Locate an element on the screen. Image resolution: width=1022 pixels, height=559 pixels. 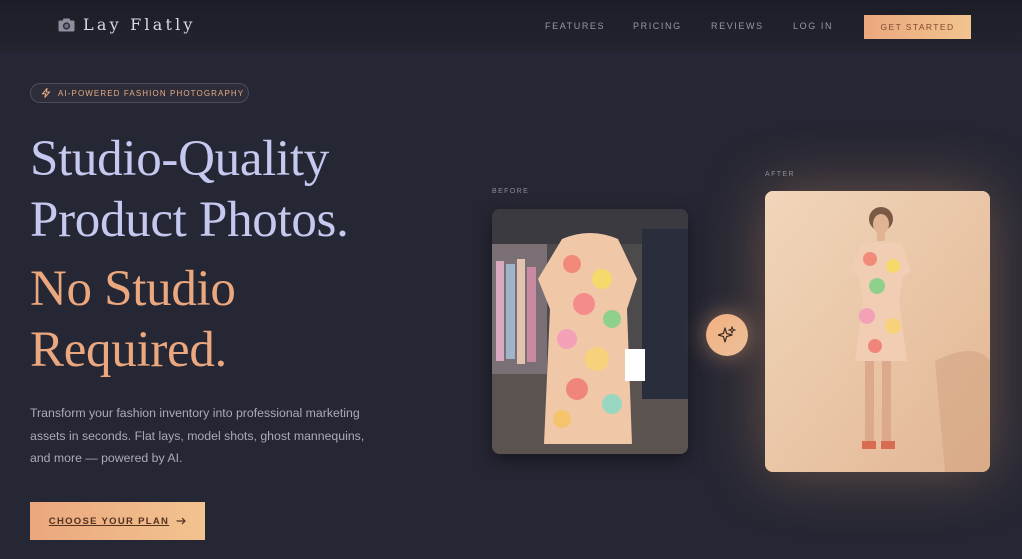
lightning-icon is located at coordinates (46, 93).